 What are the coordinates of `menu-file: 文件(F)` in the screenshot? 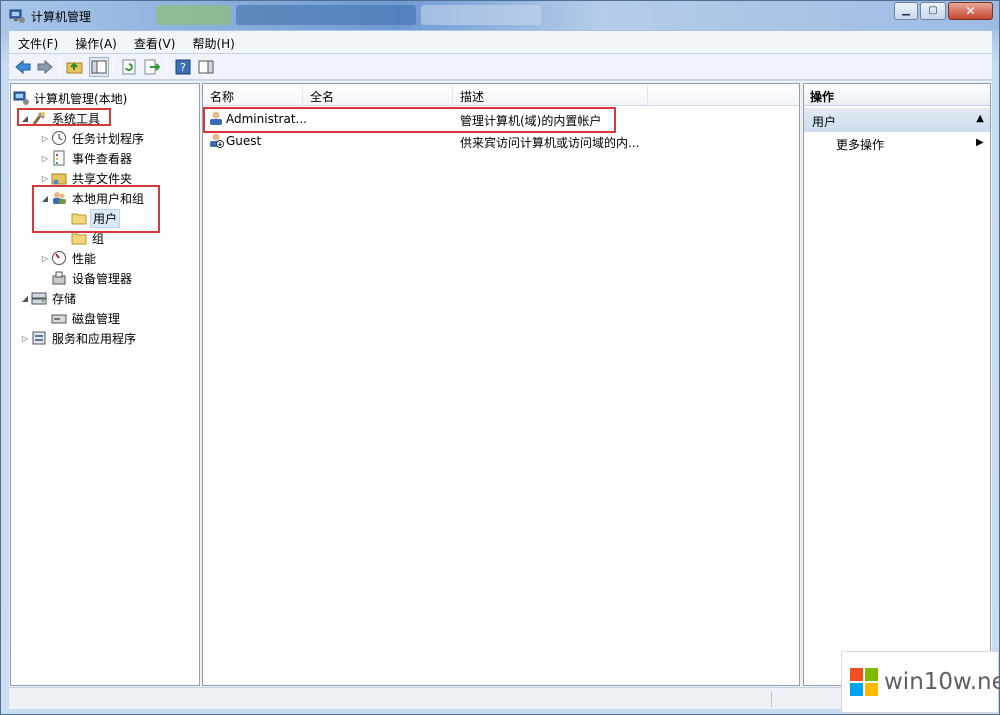 It's located at (37, 42).